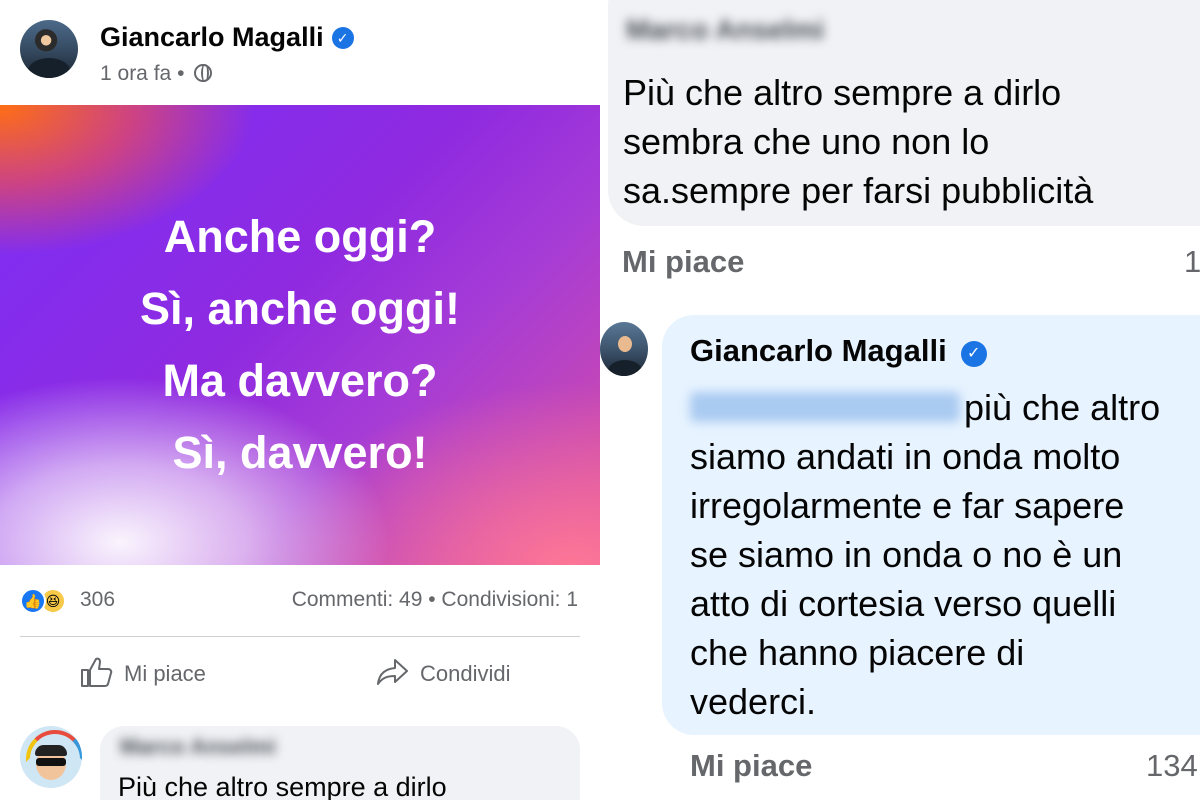 The width and height of the screenshot is (1200, 800). Describe the element at coordinates (435, 600) in the screenshot. I see `engagement-counts: Commenti: 49 • Condivisioni: 1` at that location.